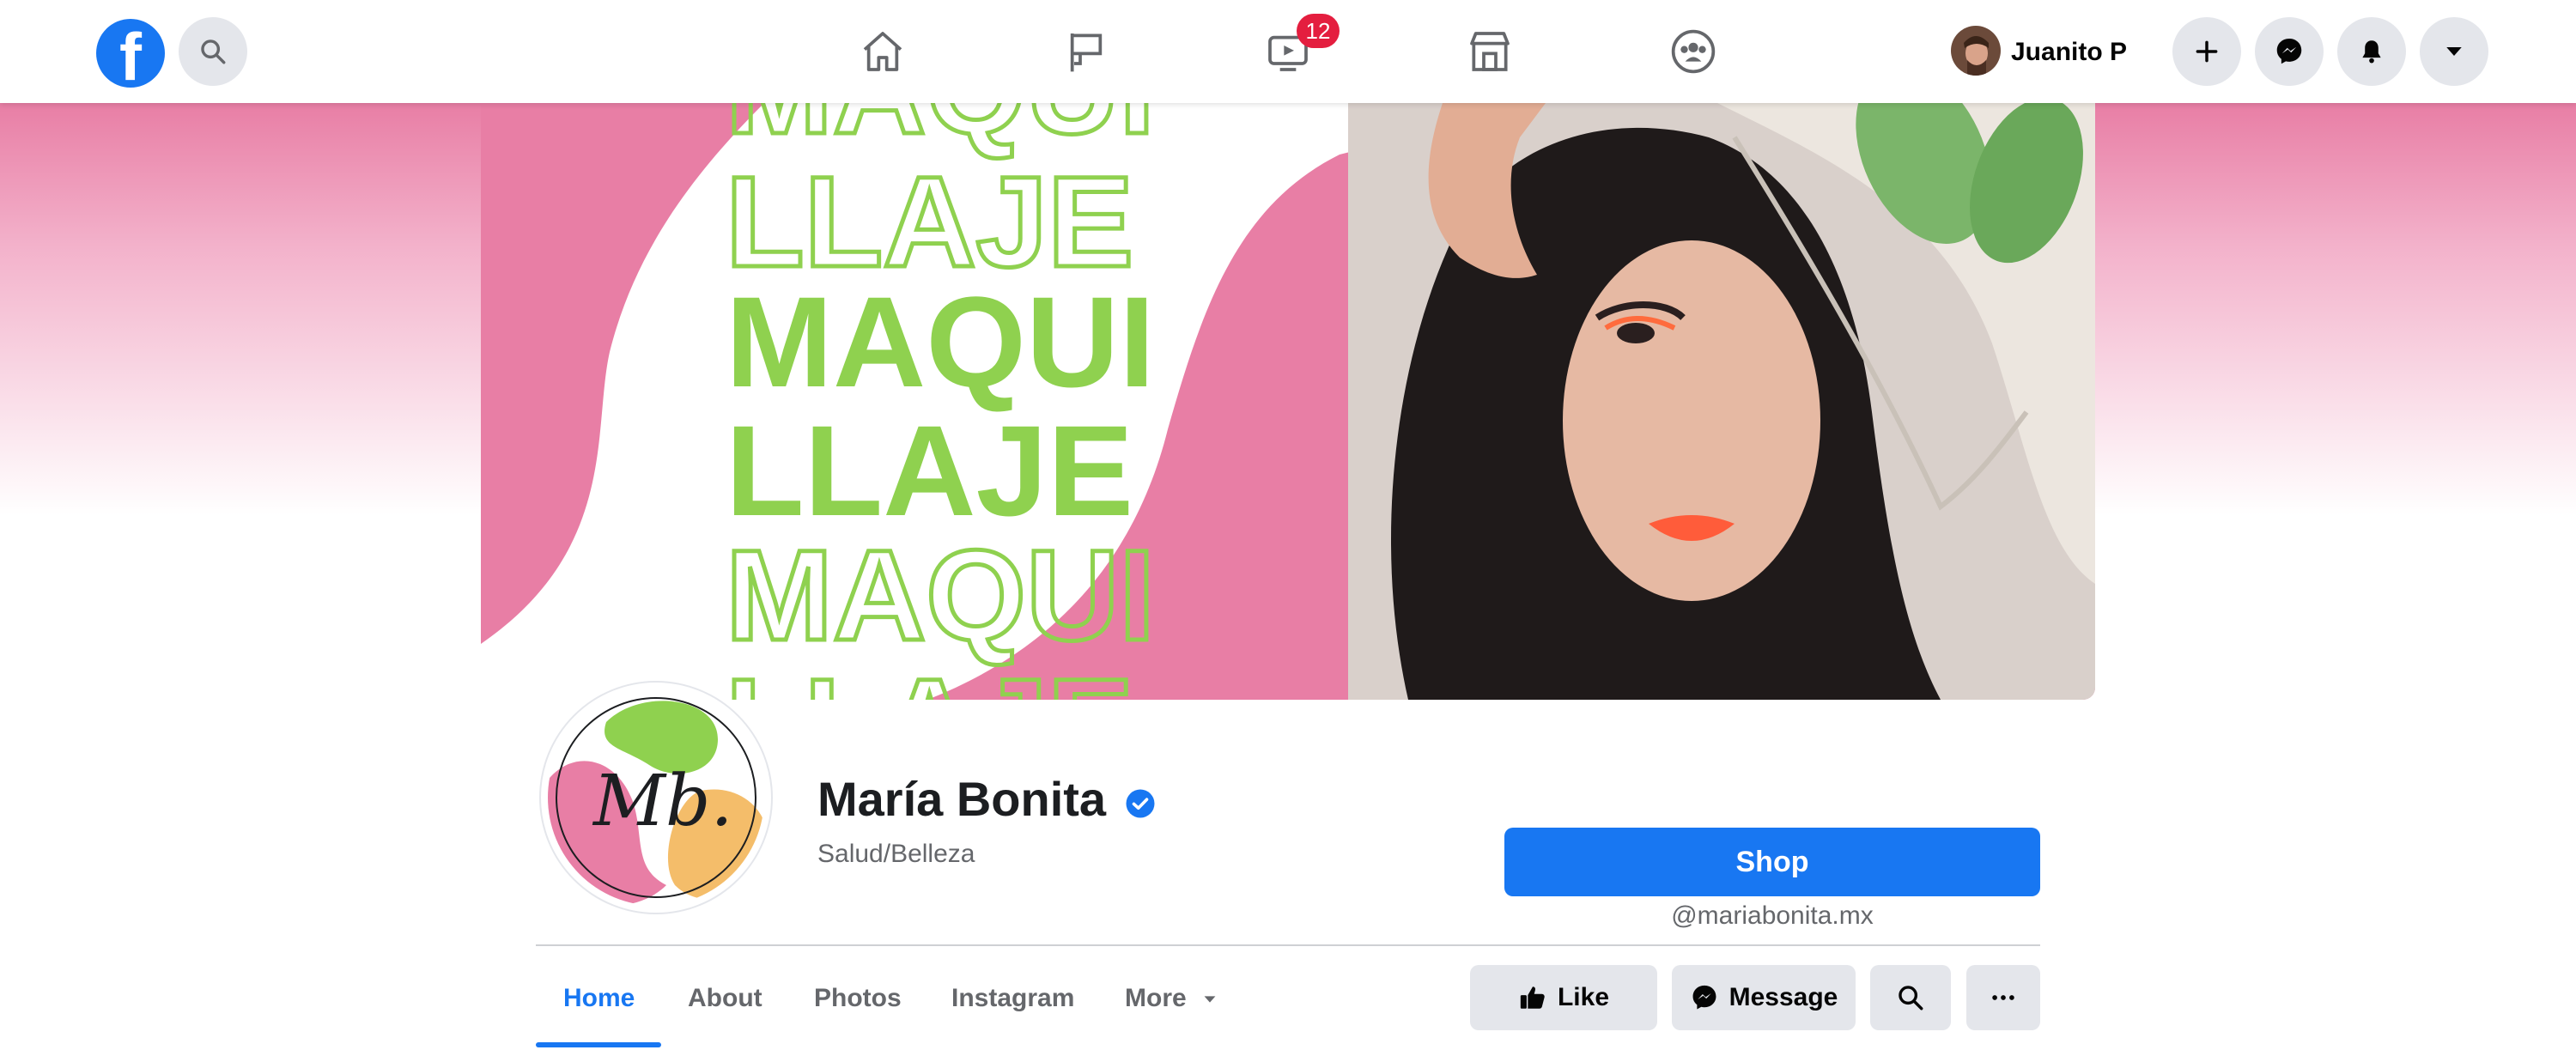  What do you see at coordinates (130, 53) in the screenshot?
I see `facebook-logo-icon: f` at bounding box center [130, 53].